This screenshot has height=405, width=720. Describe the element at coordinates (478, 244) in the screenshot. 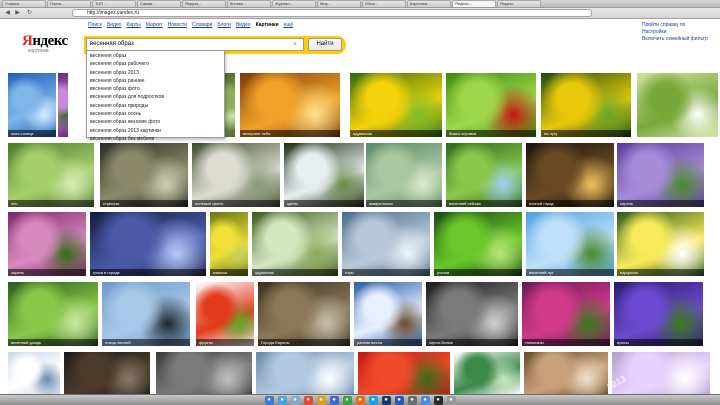

I see `image-thumbnail: ростки` at that location.